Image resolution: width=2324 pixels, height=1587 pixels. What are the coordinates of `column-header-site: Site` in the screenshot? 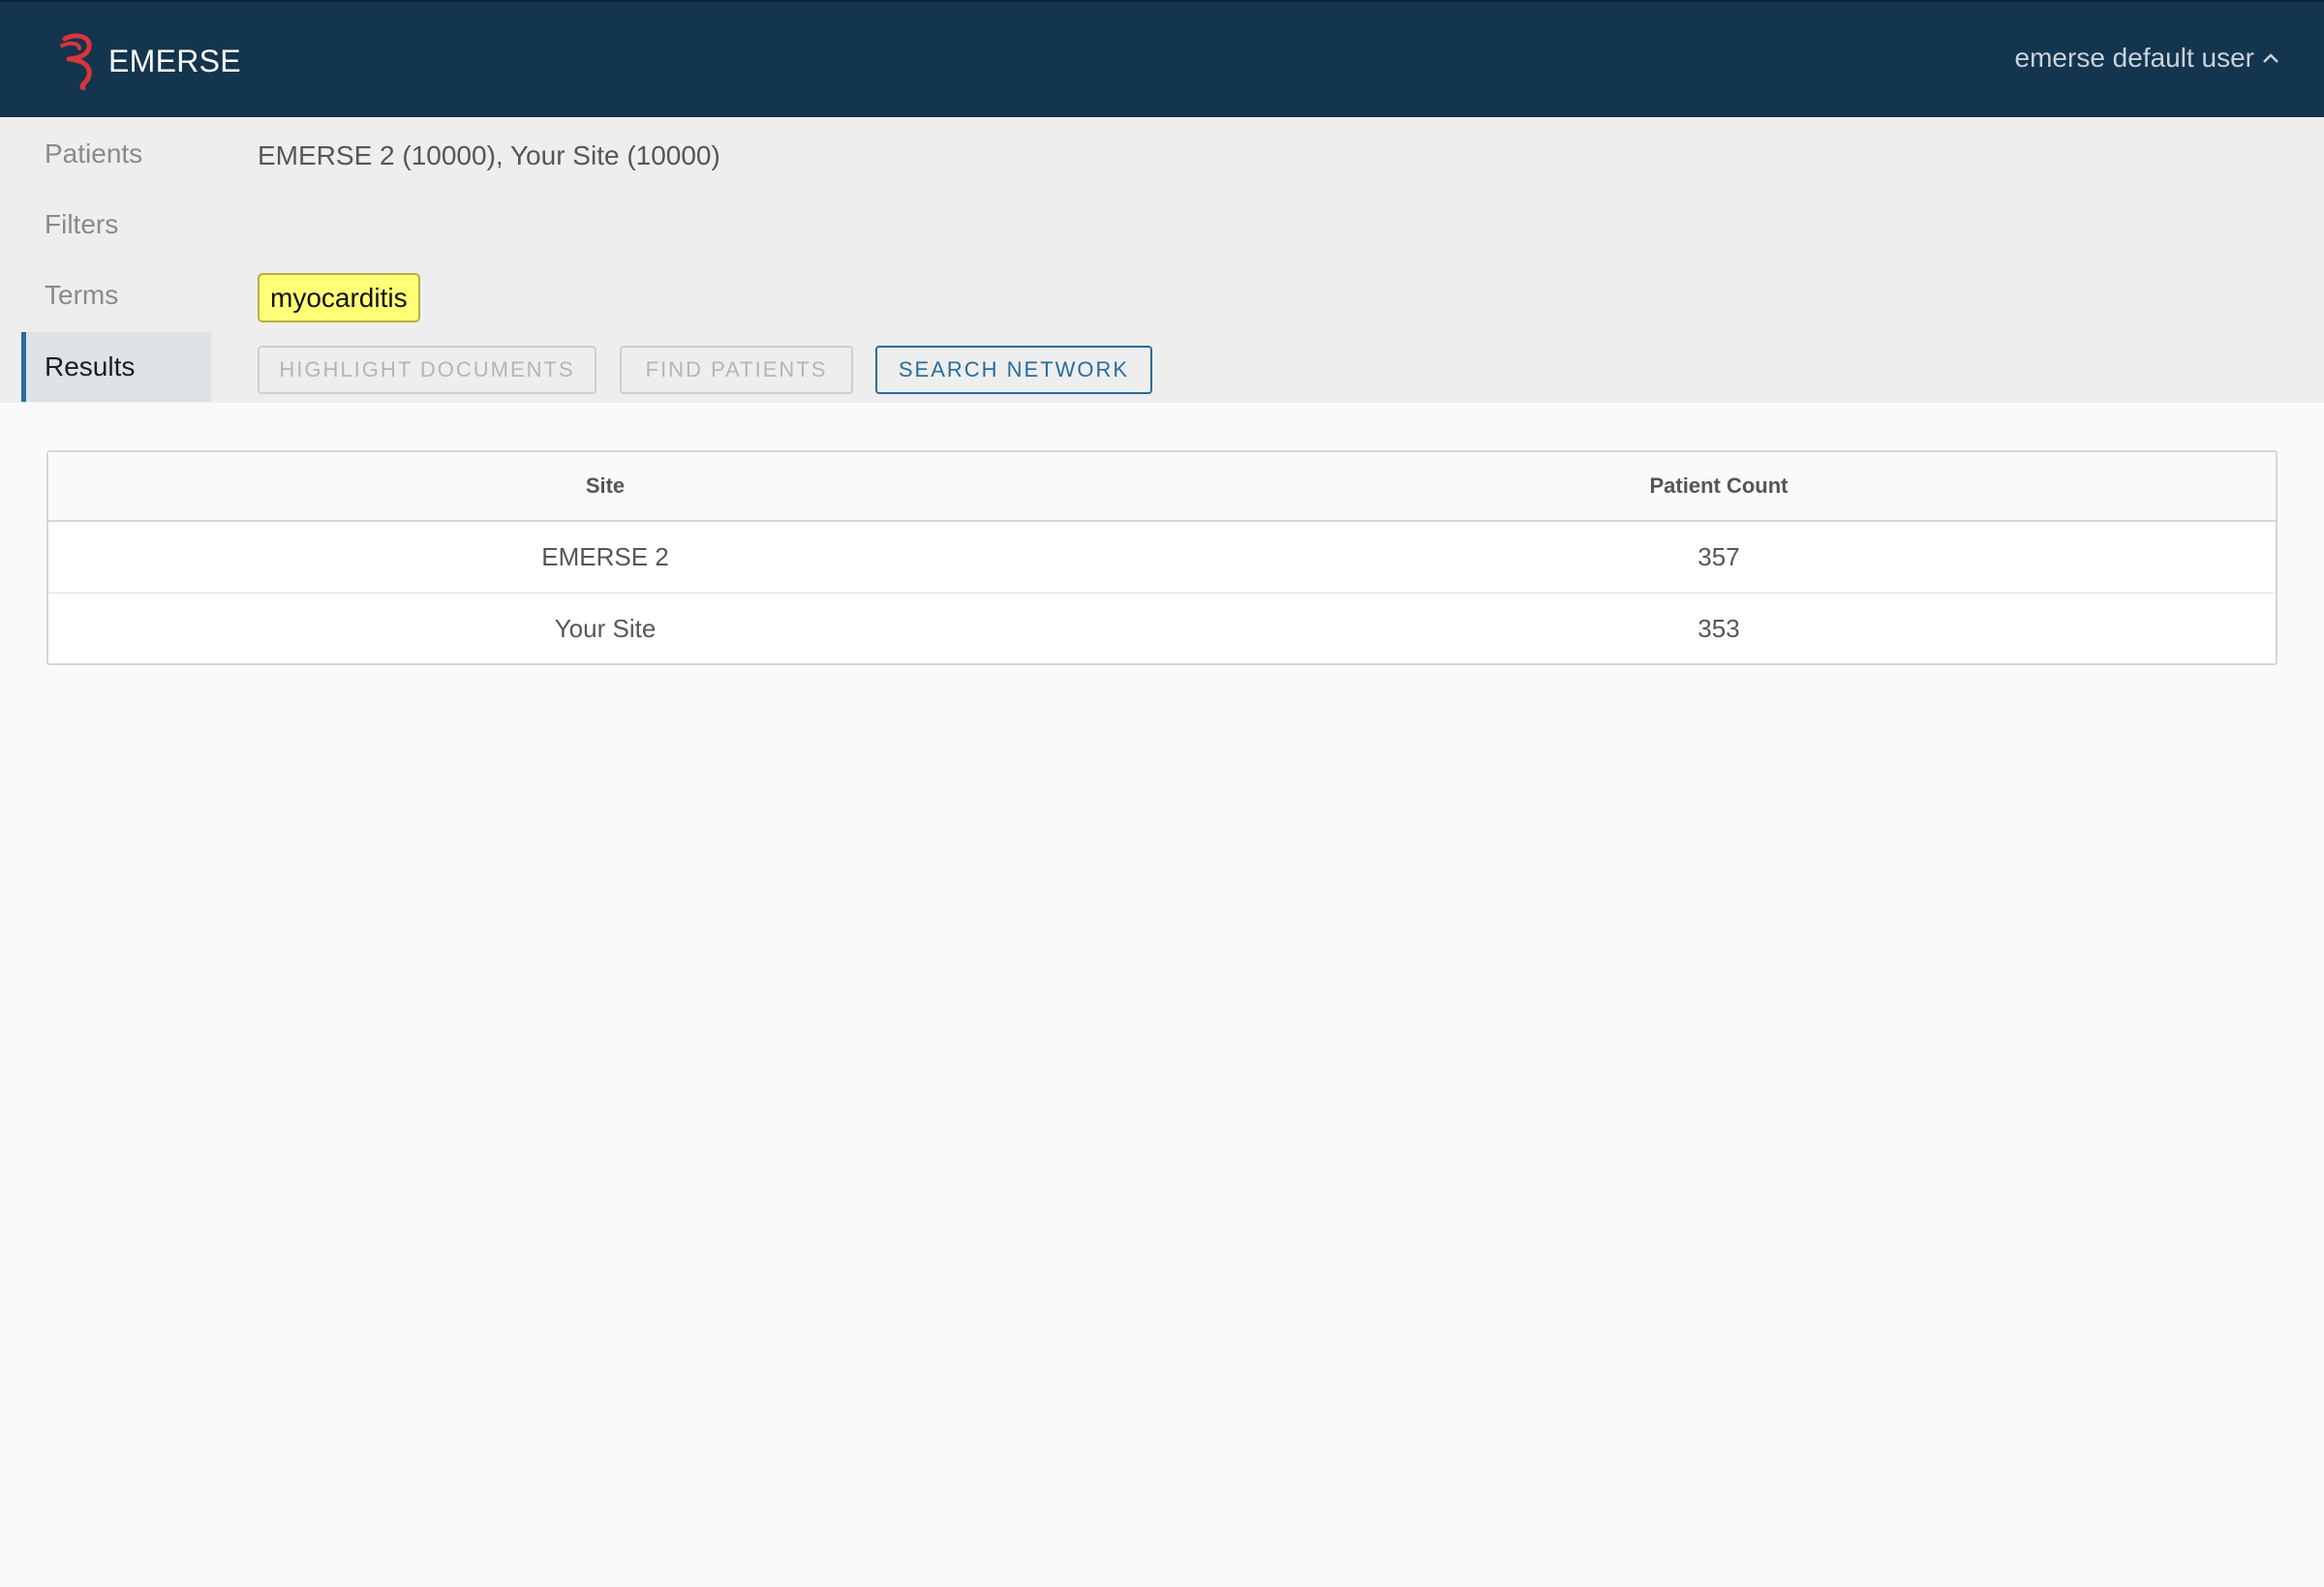 It's located at (605, 487).